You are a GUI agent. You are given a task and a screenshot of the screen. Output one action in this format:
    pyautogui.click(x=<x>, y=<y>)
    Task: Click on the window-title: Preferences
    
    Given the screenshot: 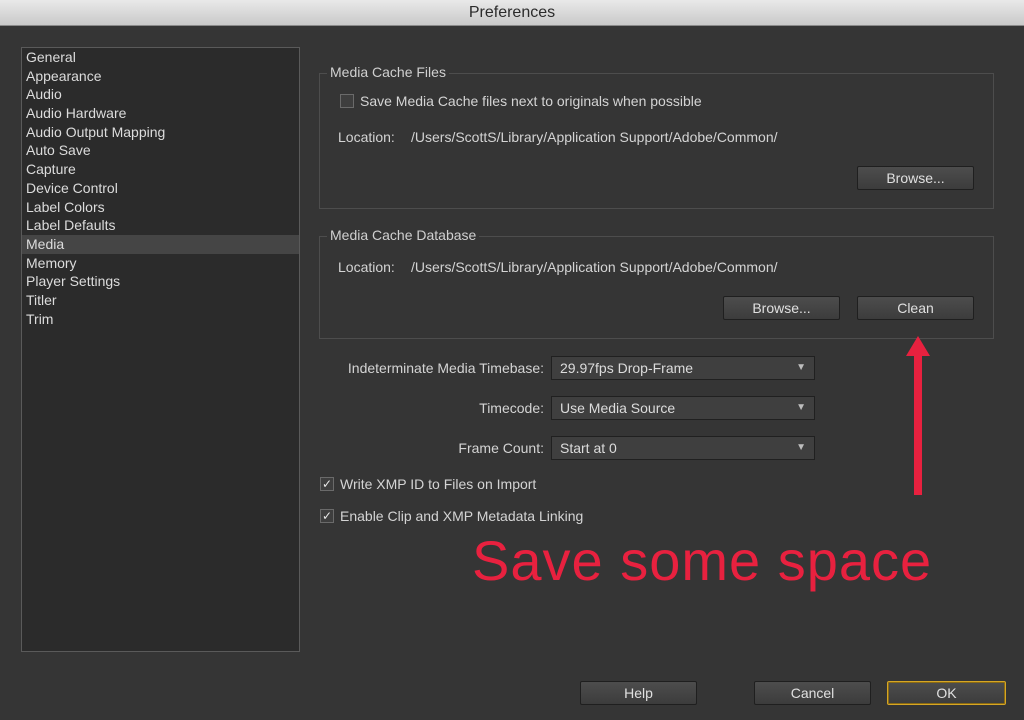 What is the action you would take?
    pyautogui.click(x=512, y=12)
    